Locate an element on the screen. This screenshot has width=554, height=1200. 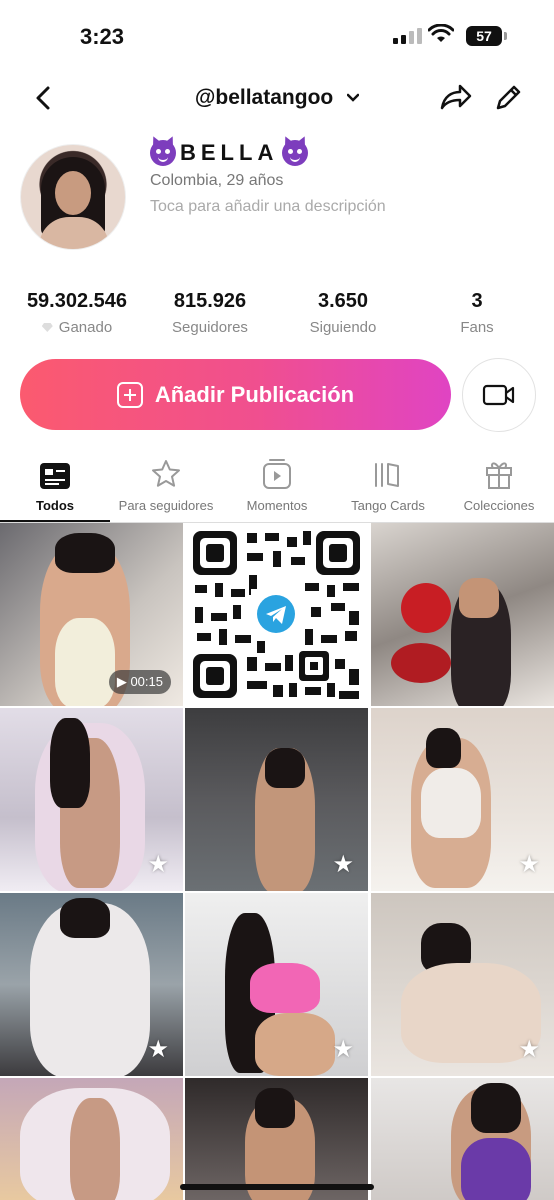
tab-para-seguidores: Para seguidores is located at coordinates (166, 488).